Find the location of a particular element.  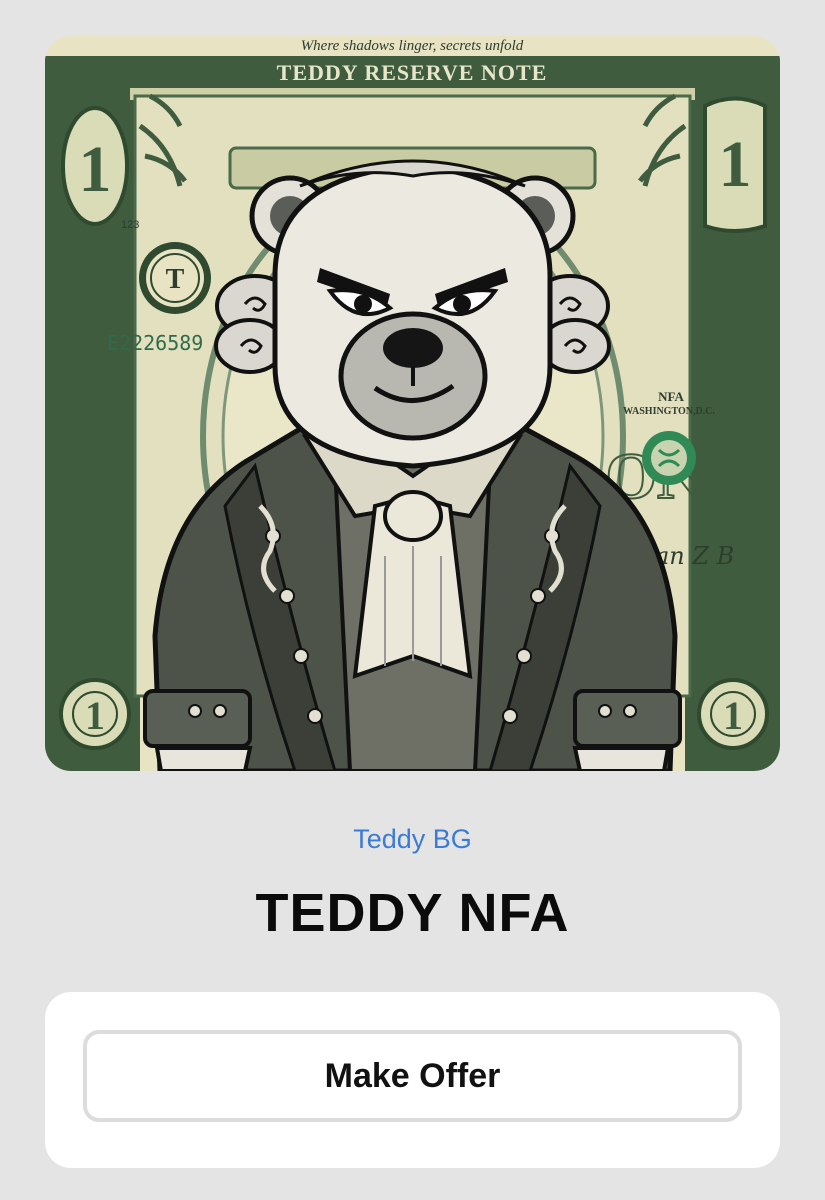

denomination-bottom-left: 1 is located at coordinates (95, 714).